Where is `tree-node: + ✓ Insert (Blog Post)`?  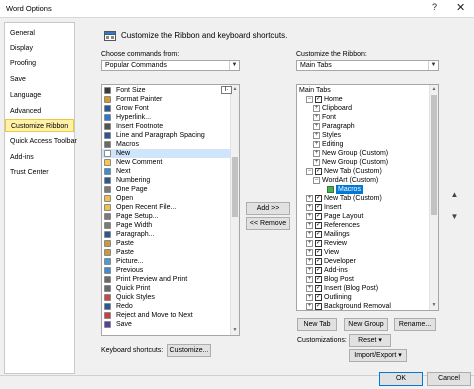 tree-node: + ✓ Insert (Blog Post) is located at coordinates (363, 288).